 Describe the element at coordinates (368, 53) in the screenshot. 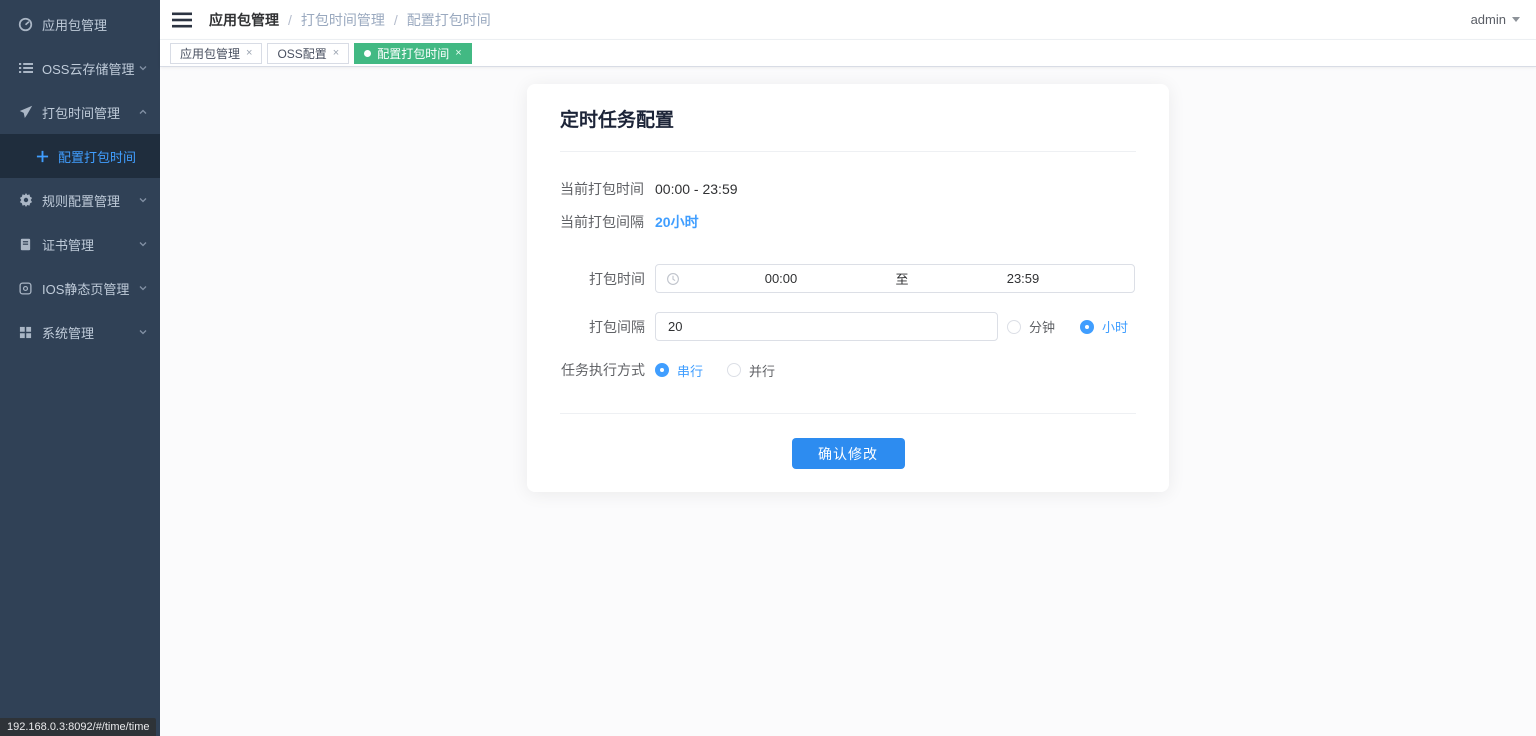

I see `tab-active-dot` at that location.